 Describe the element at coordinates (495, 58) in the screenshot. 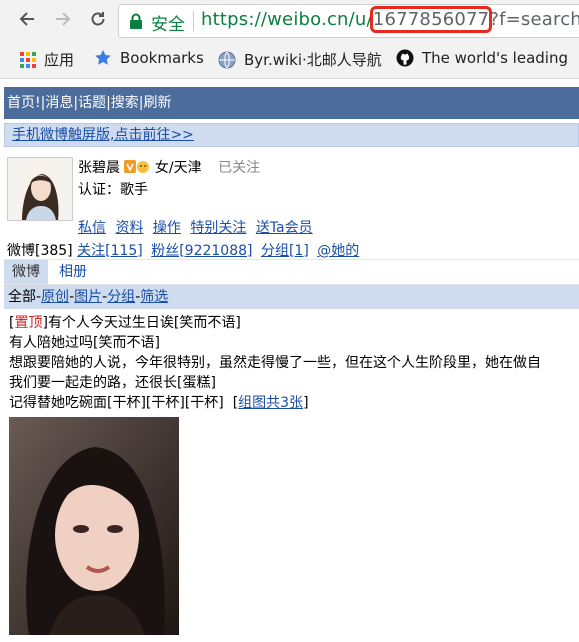

I see `bookmark-label: The world's leading` at that location.